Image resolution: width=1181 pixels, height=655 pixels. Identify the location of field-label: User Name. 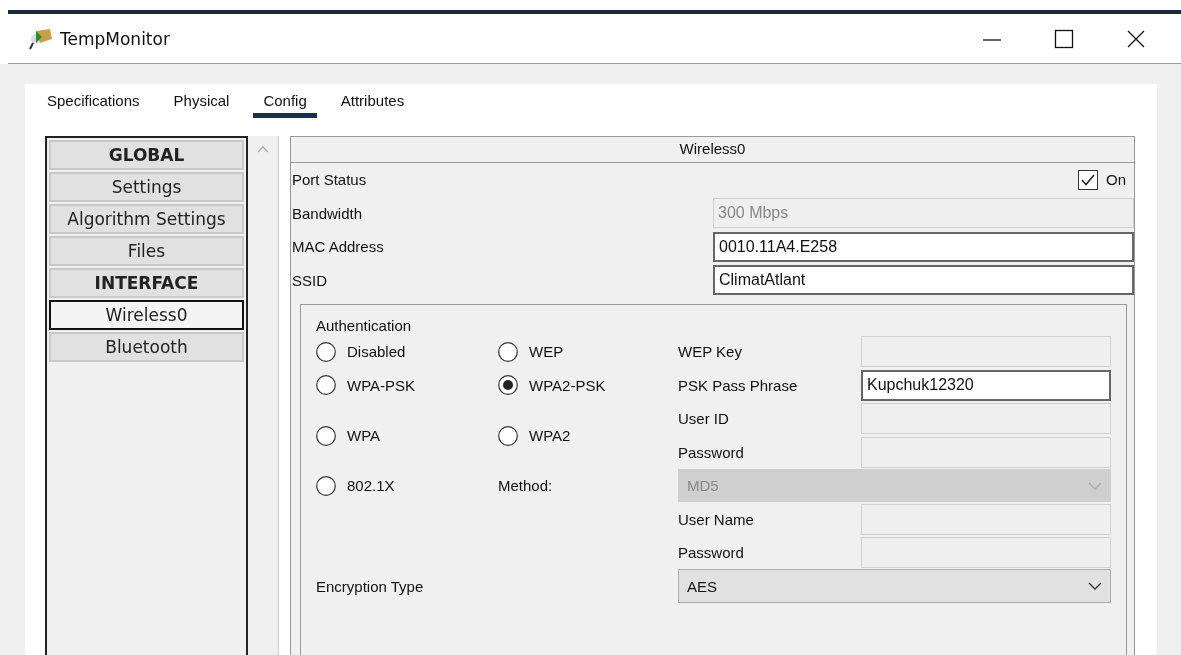
(716, 519).